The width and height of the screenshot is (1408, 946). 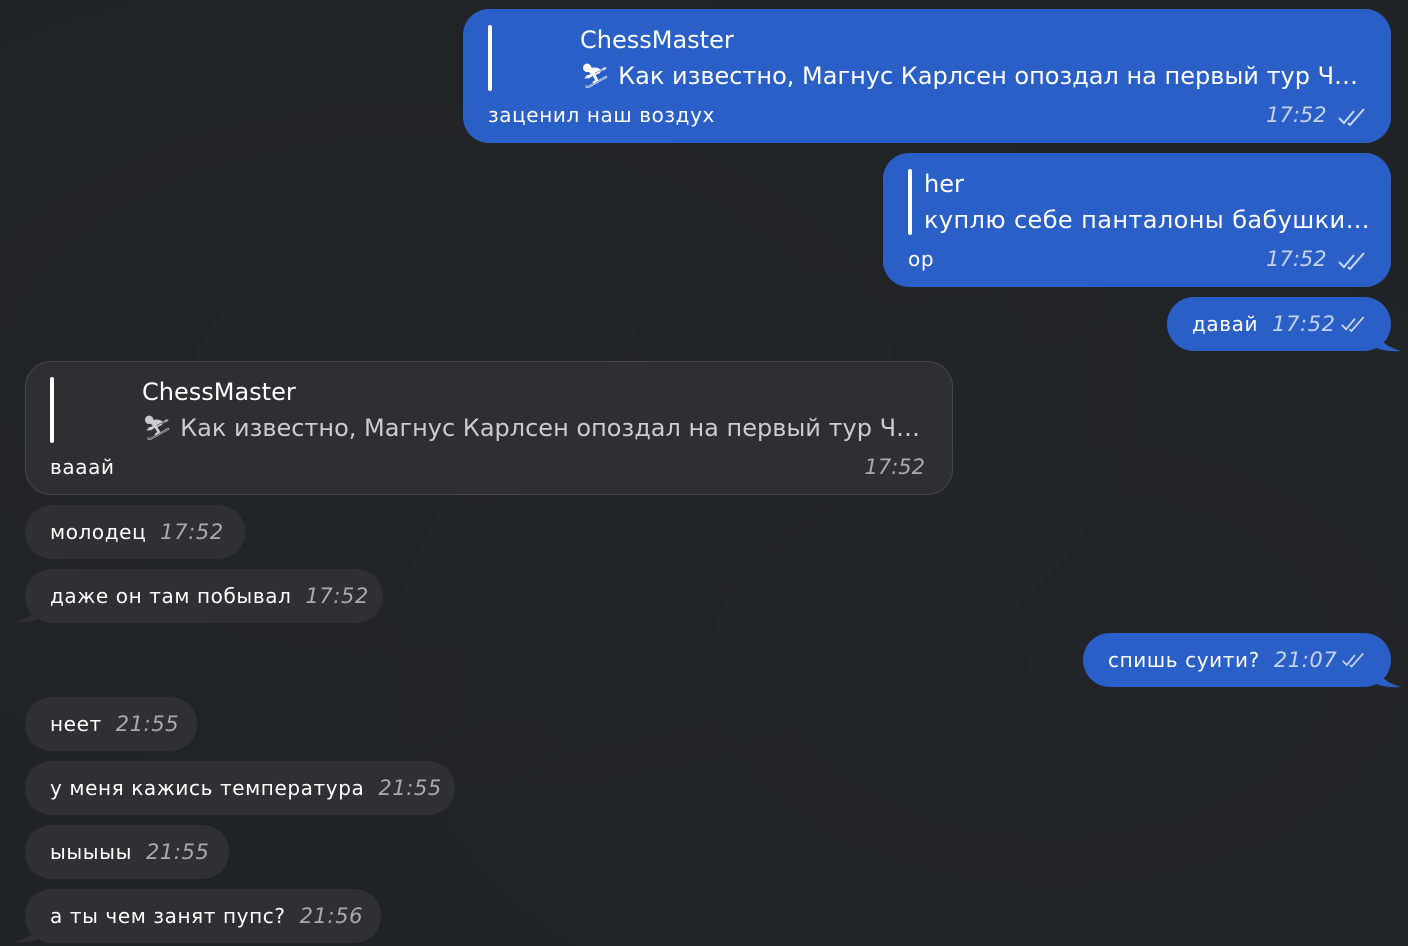 I want to click on message-text: заценил наш воздух, so click(x=601, y=115).